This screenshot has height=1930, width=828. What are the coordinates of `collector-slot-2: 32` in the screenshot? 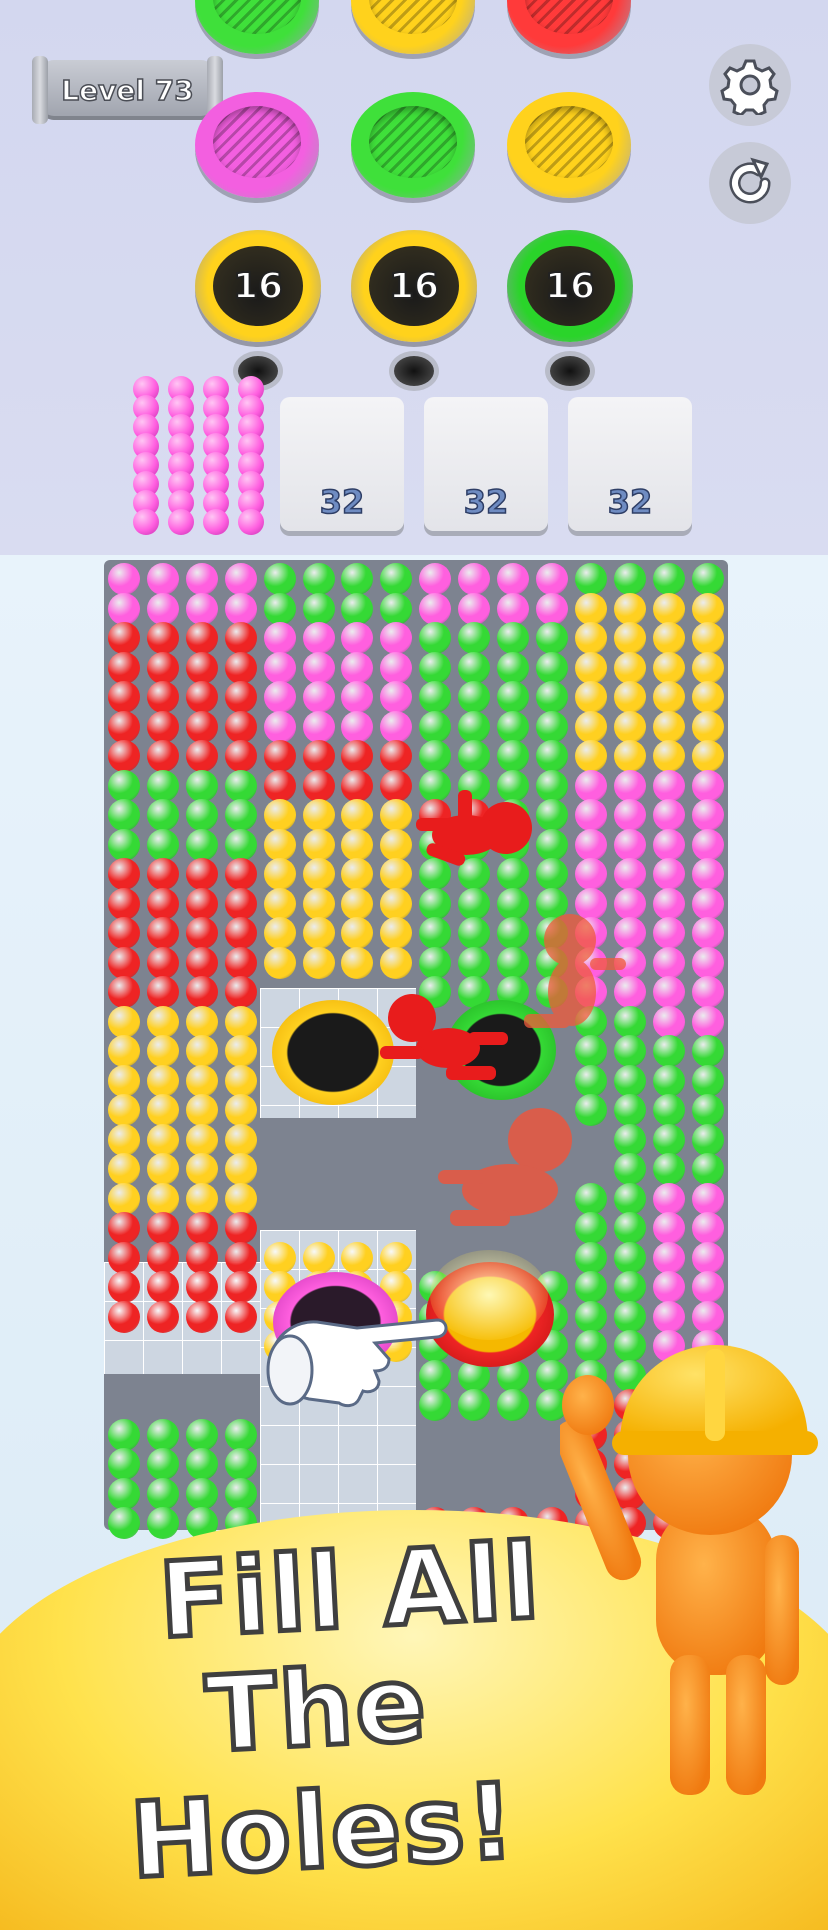 It's located at (486, 464).